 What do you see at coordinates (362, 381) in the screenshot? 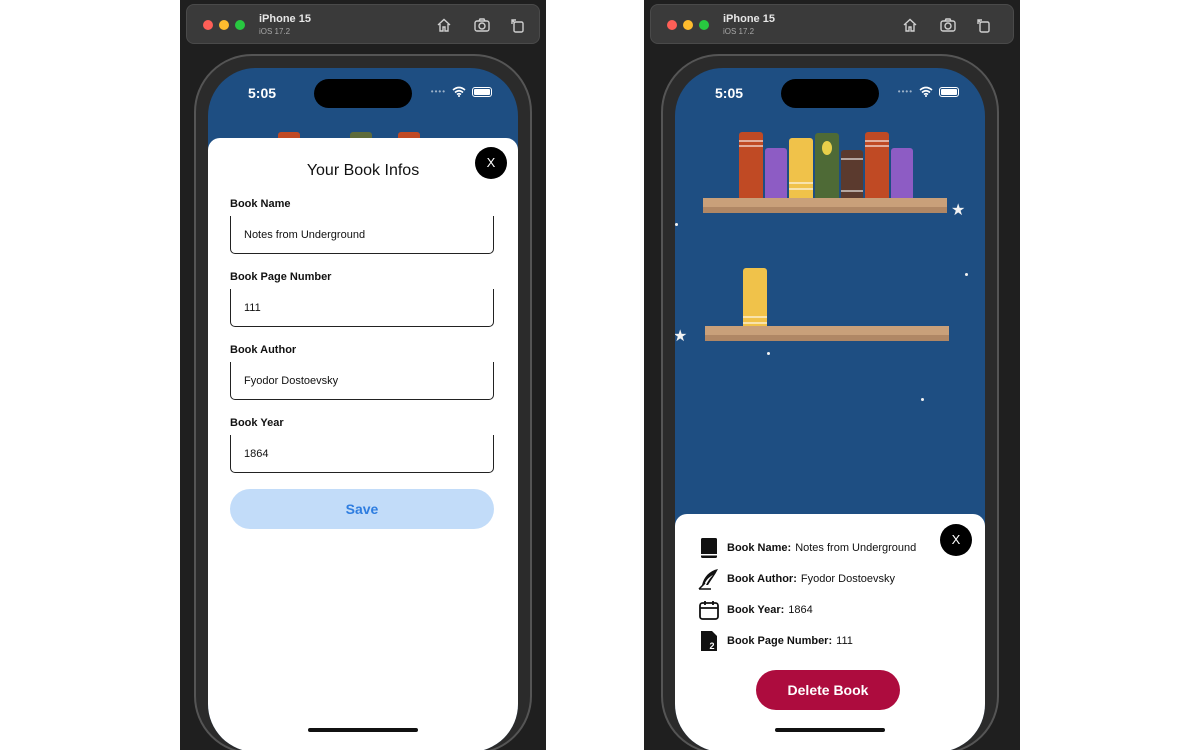
I see `book-author-field` at bounding box center [362, 381].